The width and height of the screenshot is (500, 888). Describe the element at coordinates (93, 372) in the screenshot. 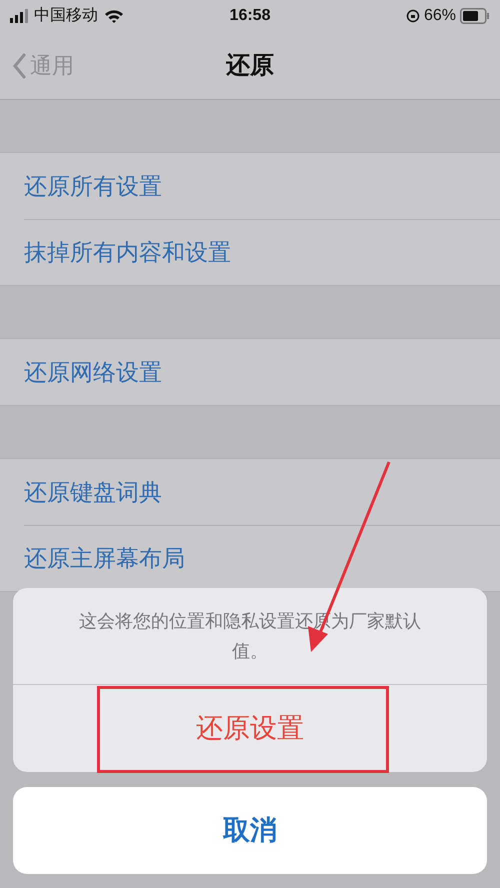

I see `settings-item: 还原网络设置` at that location.